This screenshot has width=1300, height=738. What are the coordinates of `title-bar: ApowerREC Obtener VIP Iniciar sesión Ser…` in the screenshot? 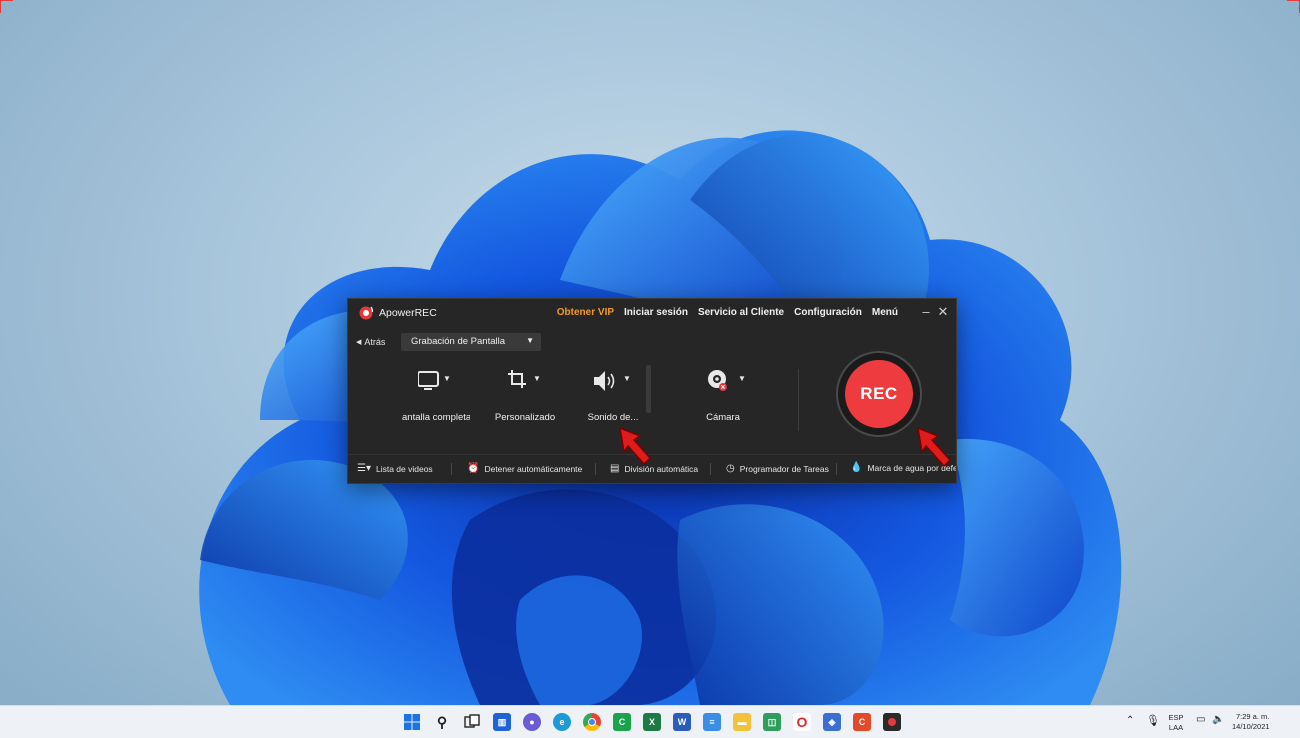 It's located at (652, 313).